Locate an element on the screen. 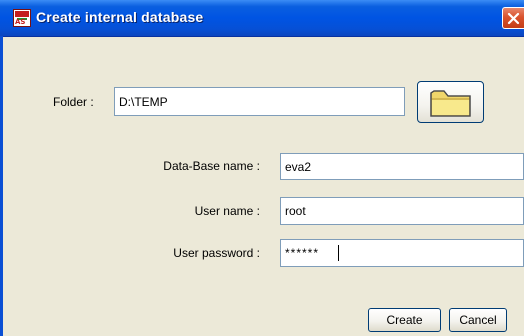  username-label: User name : is located at coordinates (227, 211).